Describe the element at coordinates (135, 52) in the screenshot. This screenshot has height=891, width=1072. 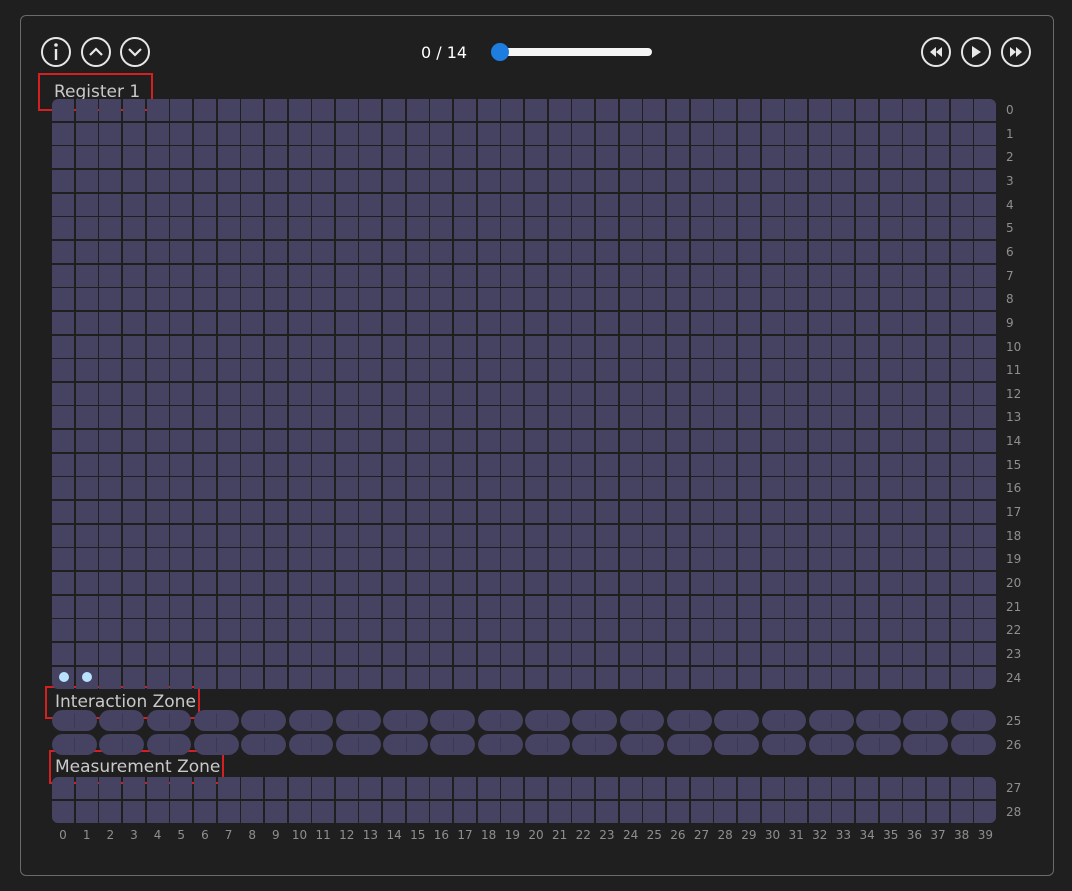
I see `next-register-button` at that location.